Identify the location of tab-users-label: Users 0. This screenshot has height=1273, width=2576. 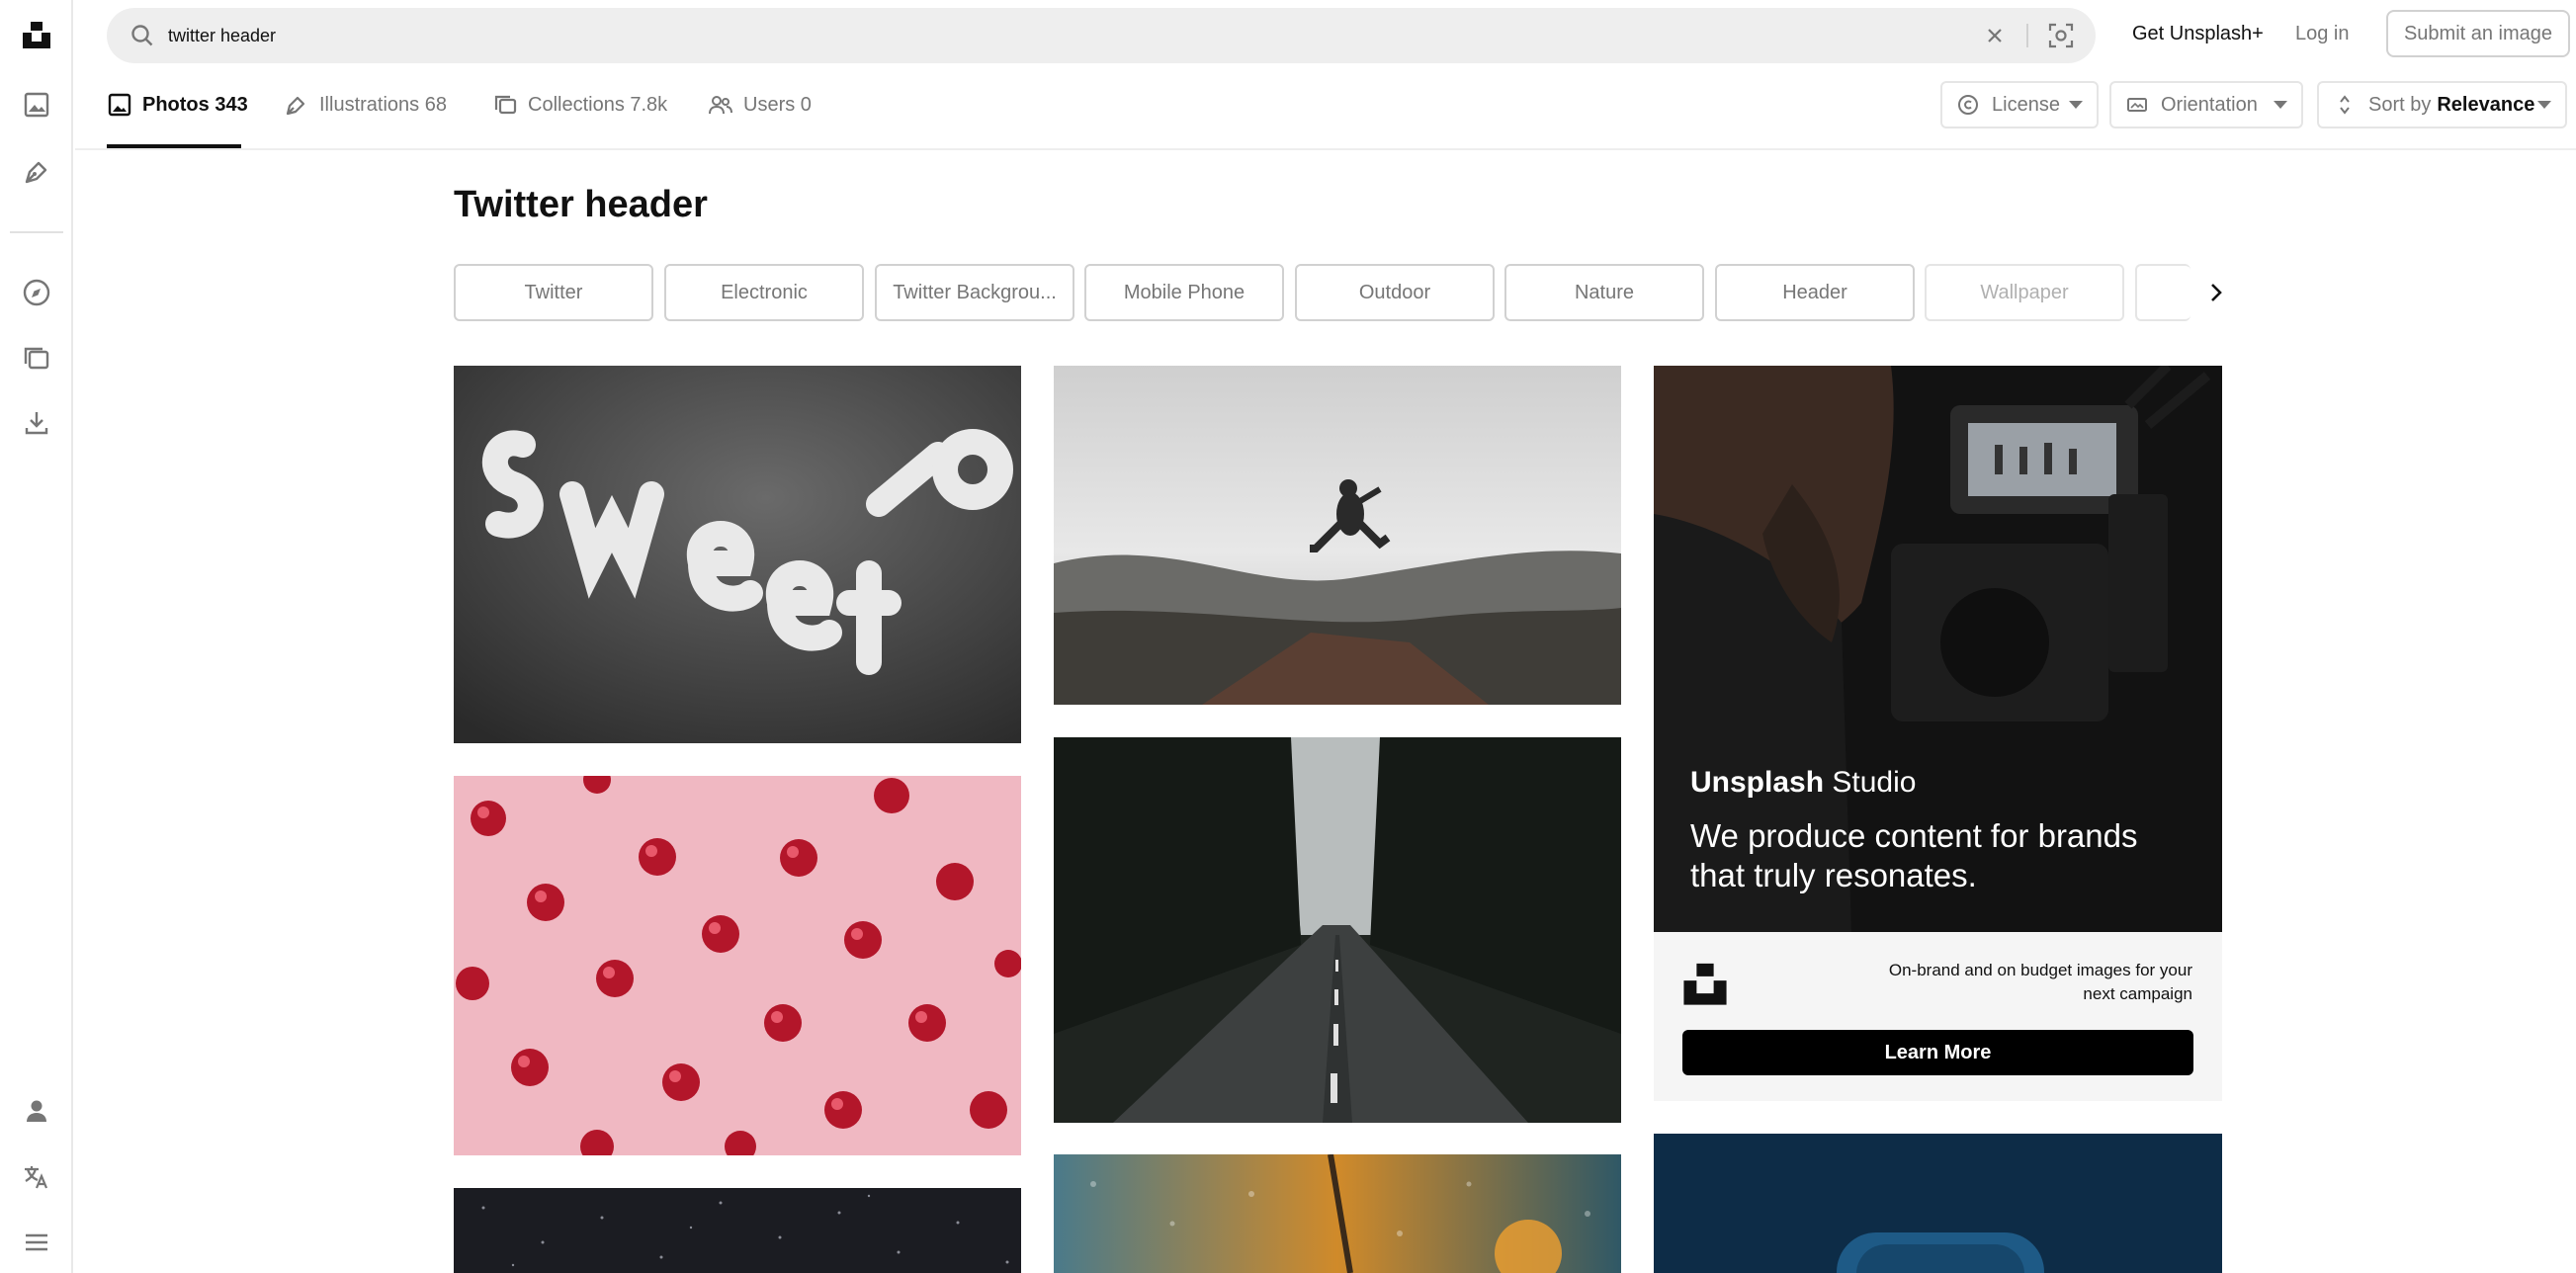
(777, 104).